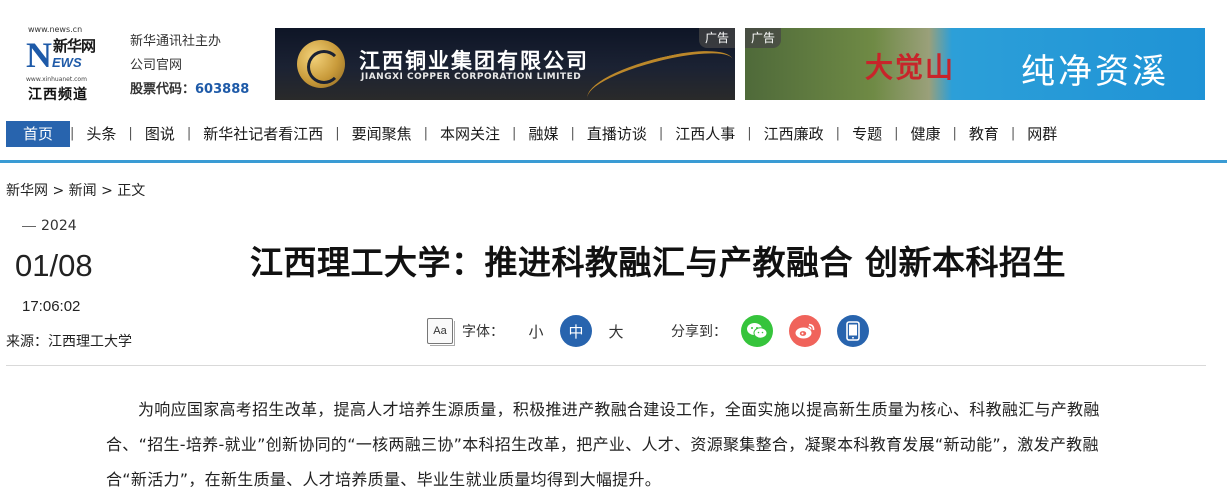  What do you see at coordinates (55, 29) in the screenshot?
I see `logo-url-top: www.news.cn` at bounding box center [55, 29].